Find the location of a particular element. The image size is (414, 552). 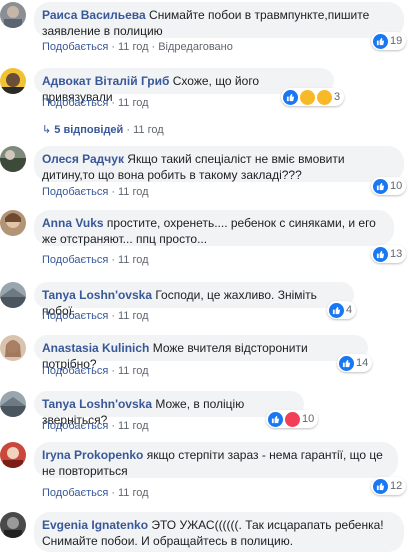

sad-icon is located at coordinates (324, 97).